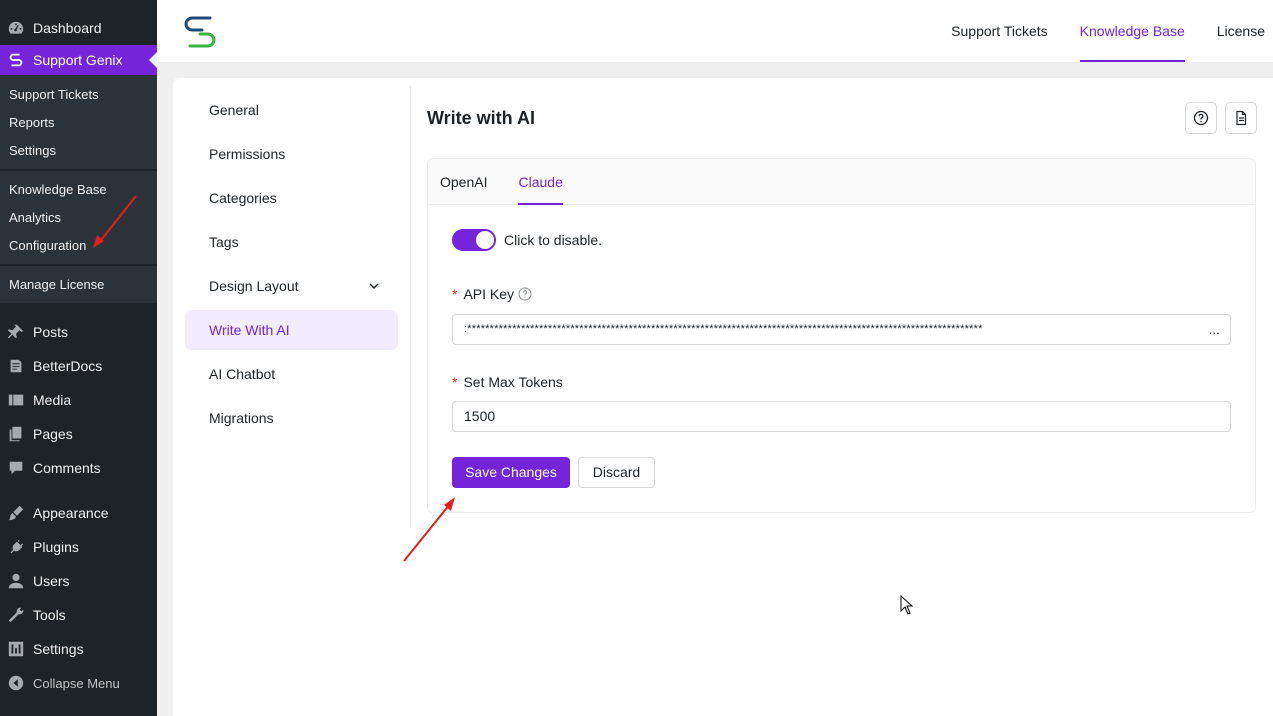  What do you see at coordinates (78, 332) in the screenshot?
I see `menu-posts: Posts` at bounding box center [78, 332].